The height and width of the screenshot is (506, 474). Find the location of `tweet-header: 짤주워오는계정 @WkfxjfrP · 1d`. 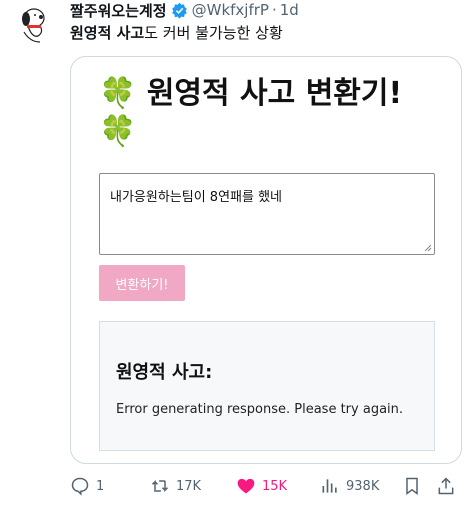

tweet-header: 짤주워오는계정 @WkfxjfrP · 1d is located at coordinates (184, 10).